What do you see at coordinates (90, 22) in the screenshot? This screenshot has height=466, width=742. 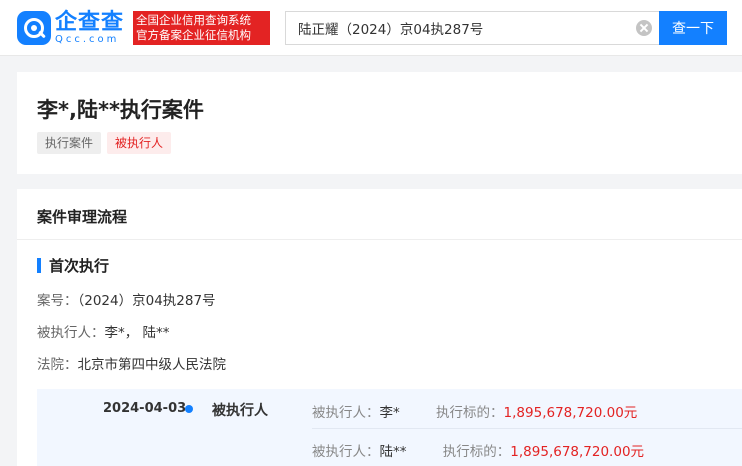 I see `logo-cn-text: 企查查` at bounding box center [90, 22].